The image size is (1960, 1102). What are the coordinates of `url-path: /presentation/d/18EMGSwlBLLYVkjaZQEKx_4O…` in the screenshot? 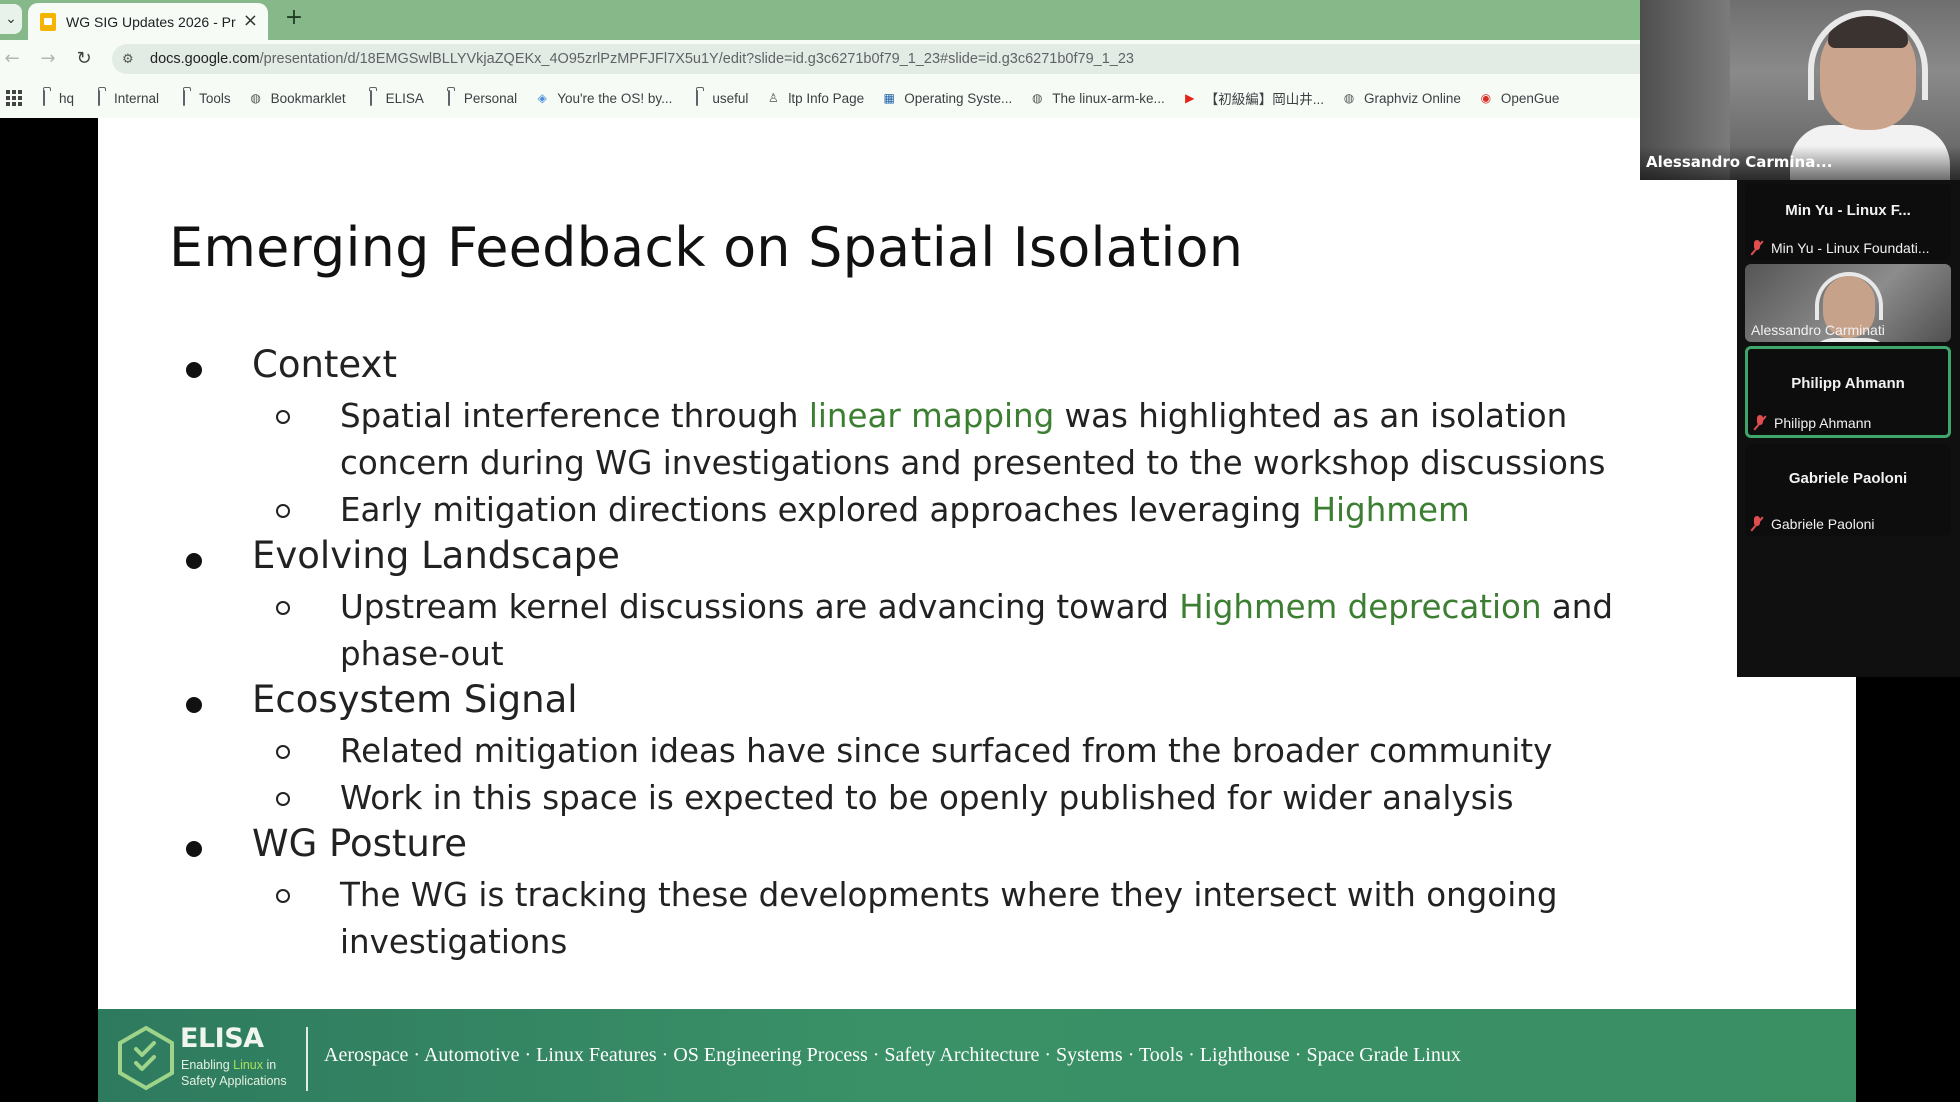 It's located at (696, 59).